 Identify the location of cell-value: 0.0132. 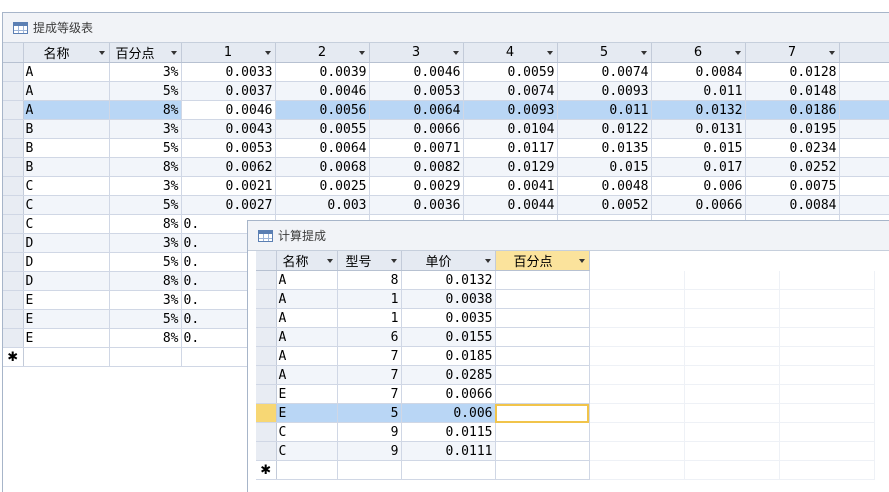
(698, 110).